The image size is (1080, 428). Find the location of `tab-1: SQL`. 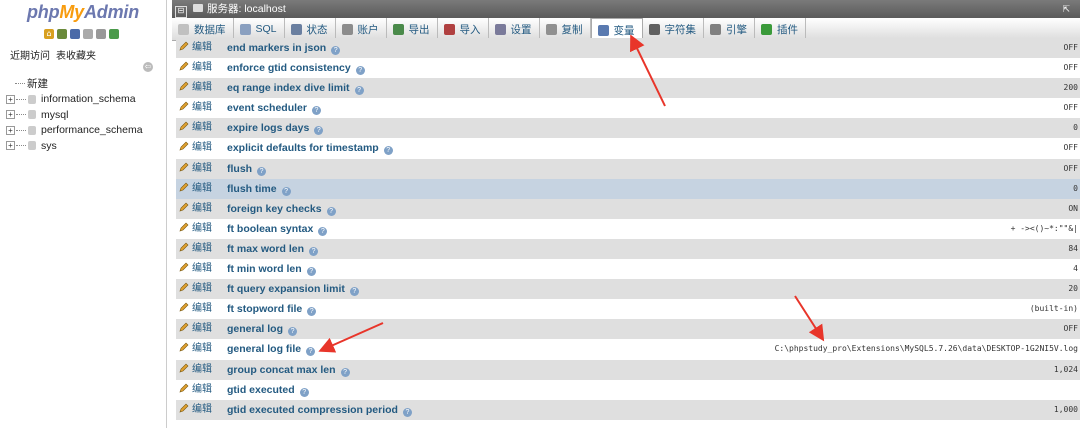

tab-1: SQL is located at coordinates (259, 29).